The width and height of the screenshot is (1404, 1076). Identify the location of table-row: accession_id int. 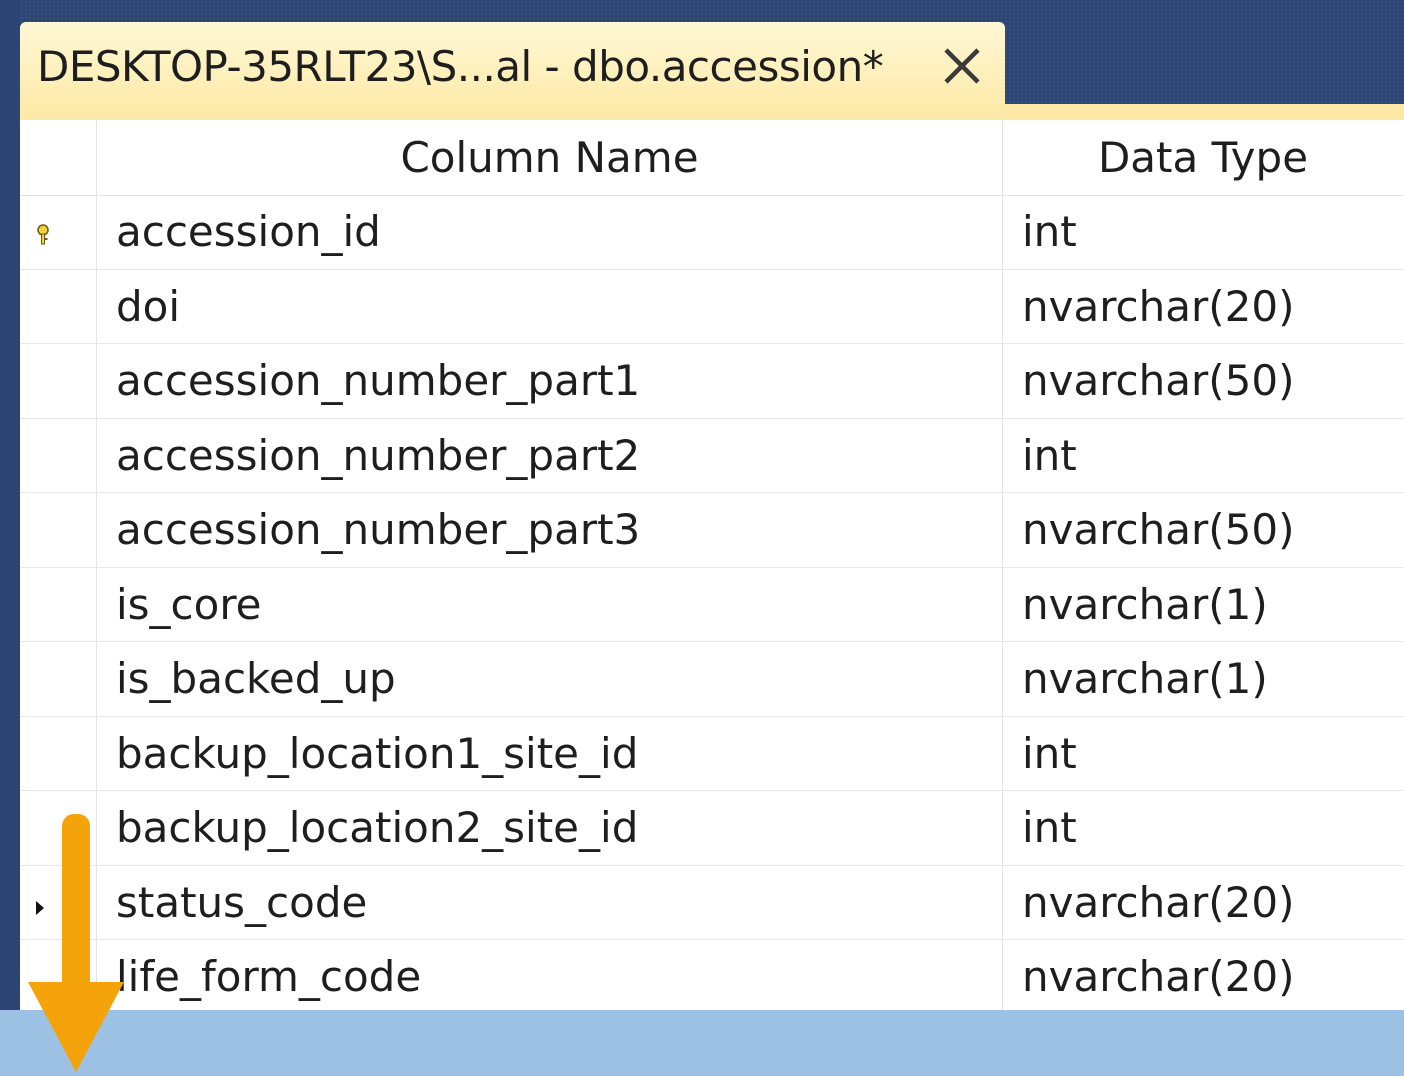
(712, 232).